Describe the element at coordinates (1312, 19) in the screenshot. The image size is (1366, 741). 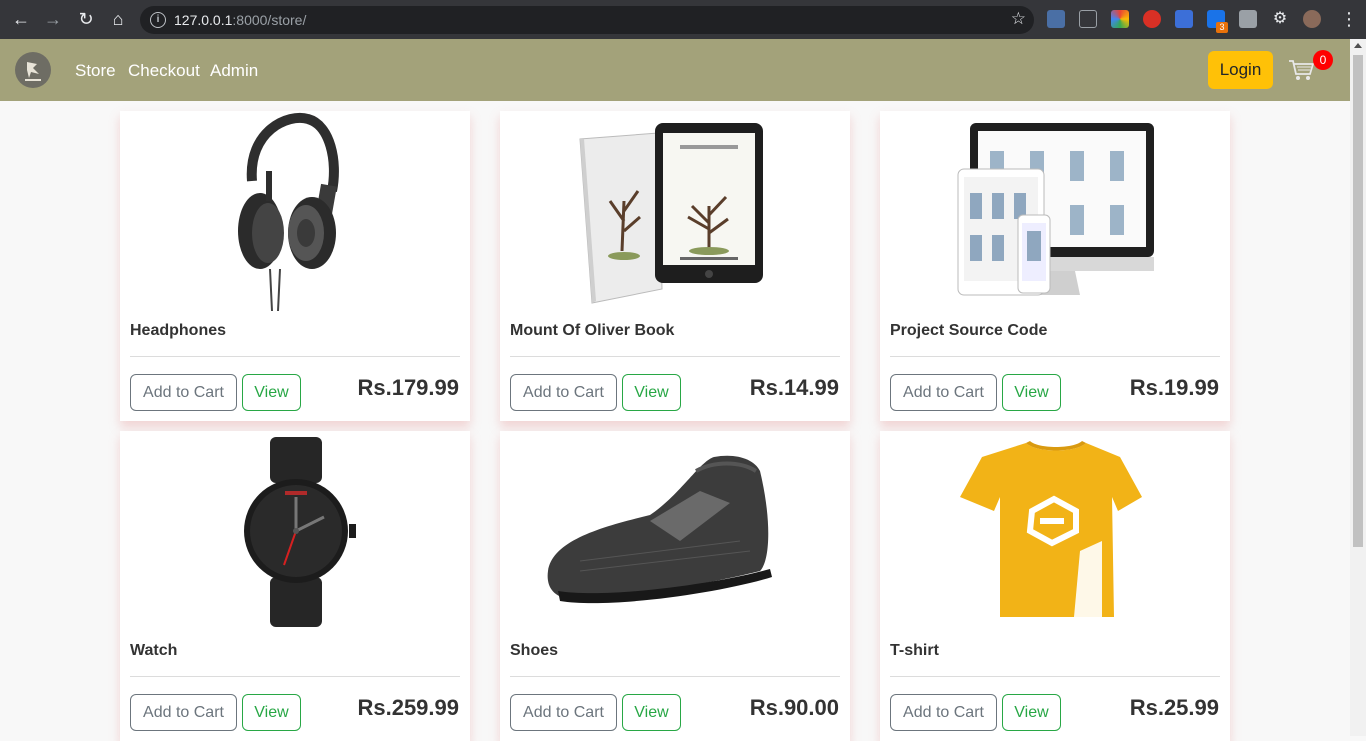
I see `profile-avatar` at that location.